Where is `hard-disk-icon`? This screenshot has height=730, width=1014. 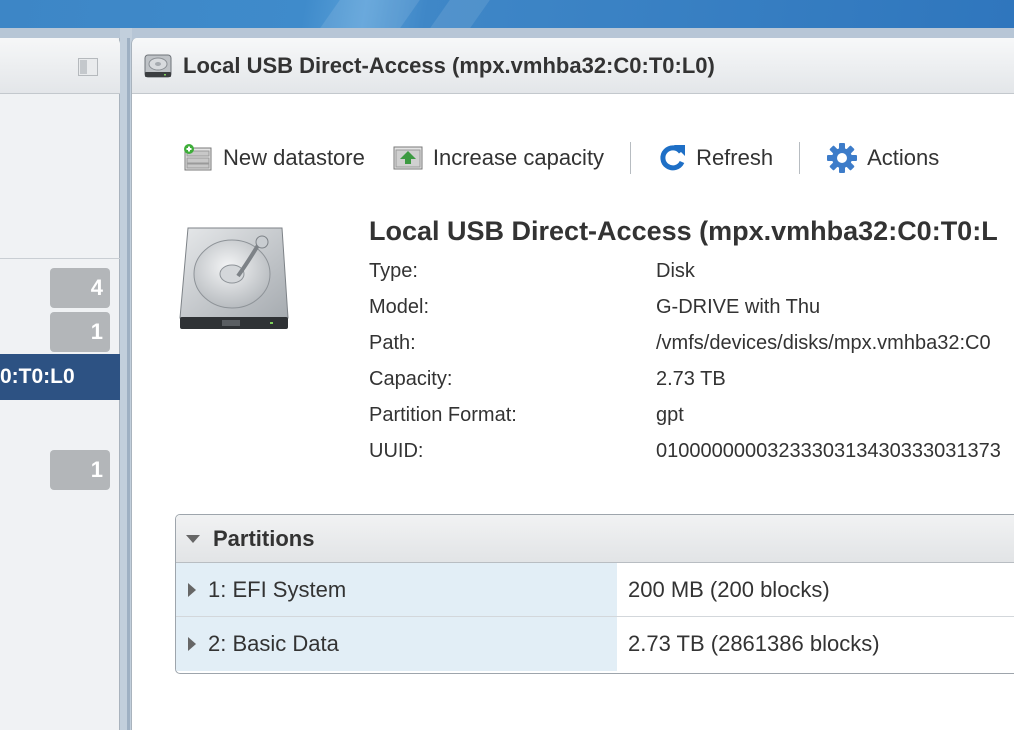 hard-disk-icon is located at coordinates (234, 278).